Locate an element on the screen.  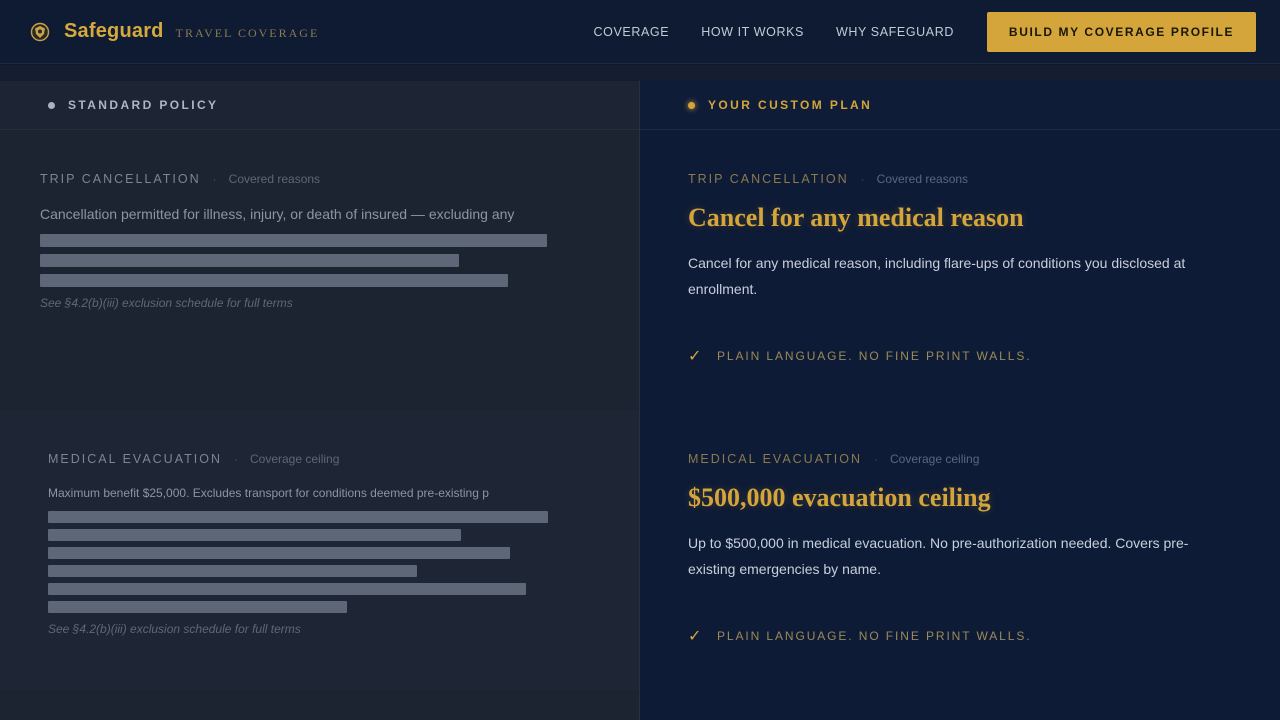
brand-name: Safeguard is located at coordinates (114, 31).